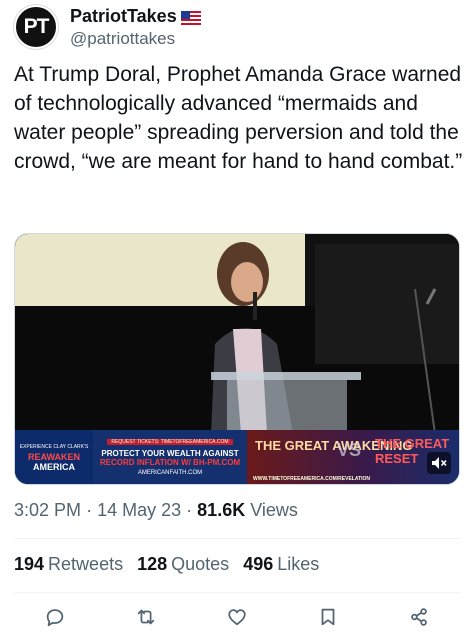 The width and height of the screenshot is (474, 632). I want to click on retweets-stat: 194 Retweets, so click(68, 564).